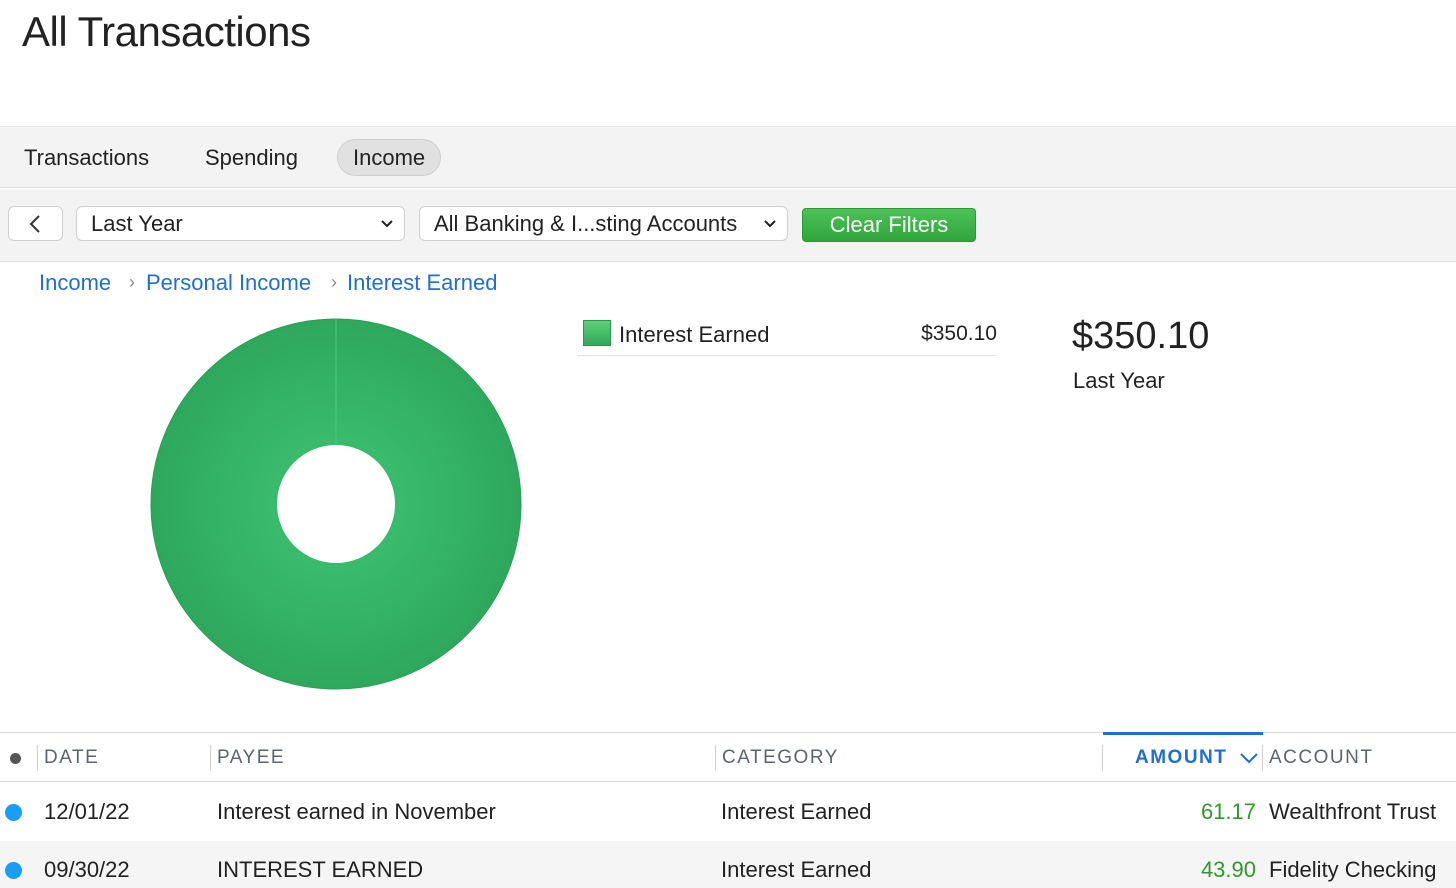  What do you see at coordinates (694, 334) in the screenshot?
I see `legend-label: Interest Earned` at bounding box center [694, 334].